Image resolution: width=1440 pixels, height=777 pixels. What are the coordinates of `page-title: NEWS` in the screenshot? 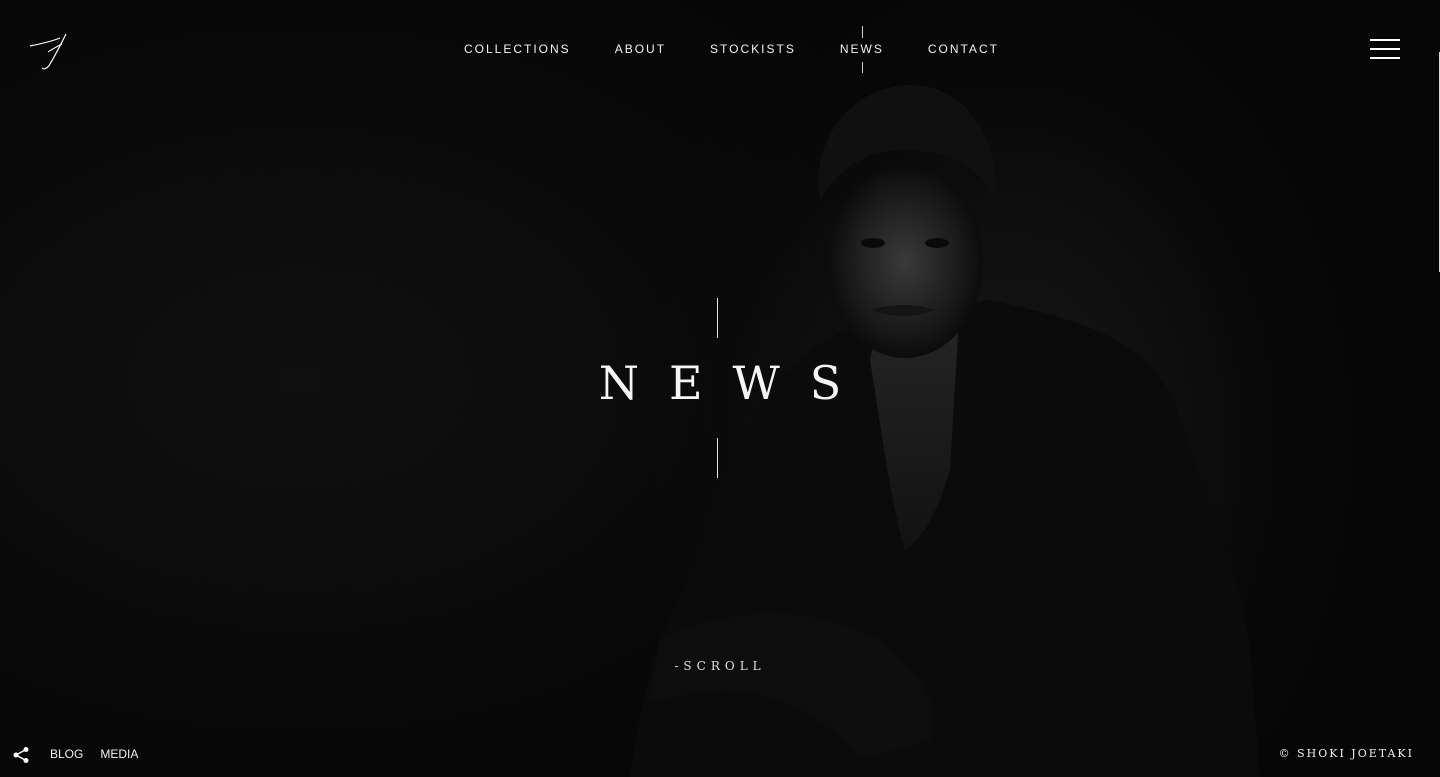 It's located at (735, 383).